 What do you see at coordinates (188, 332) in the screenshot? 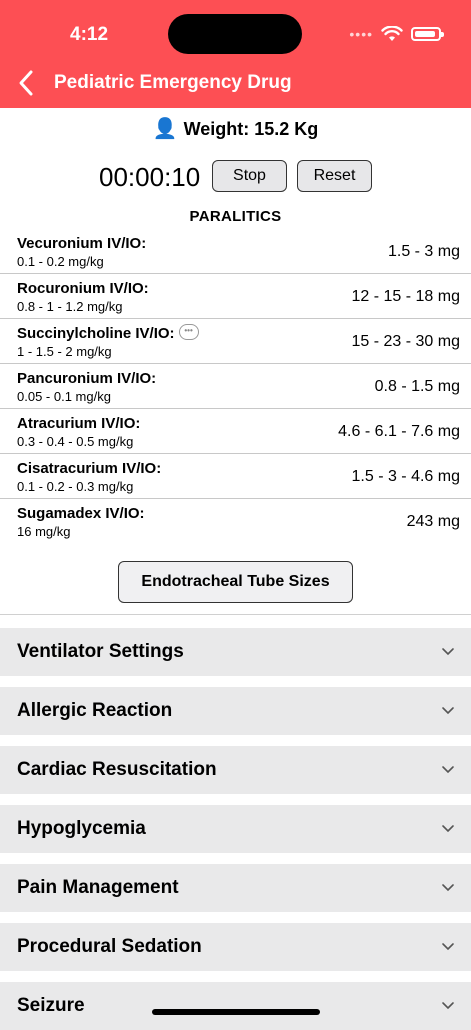
I see `chat-bubble-icon: •••` at bounding box center [188, 332].